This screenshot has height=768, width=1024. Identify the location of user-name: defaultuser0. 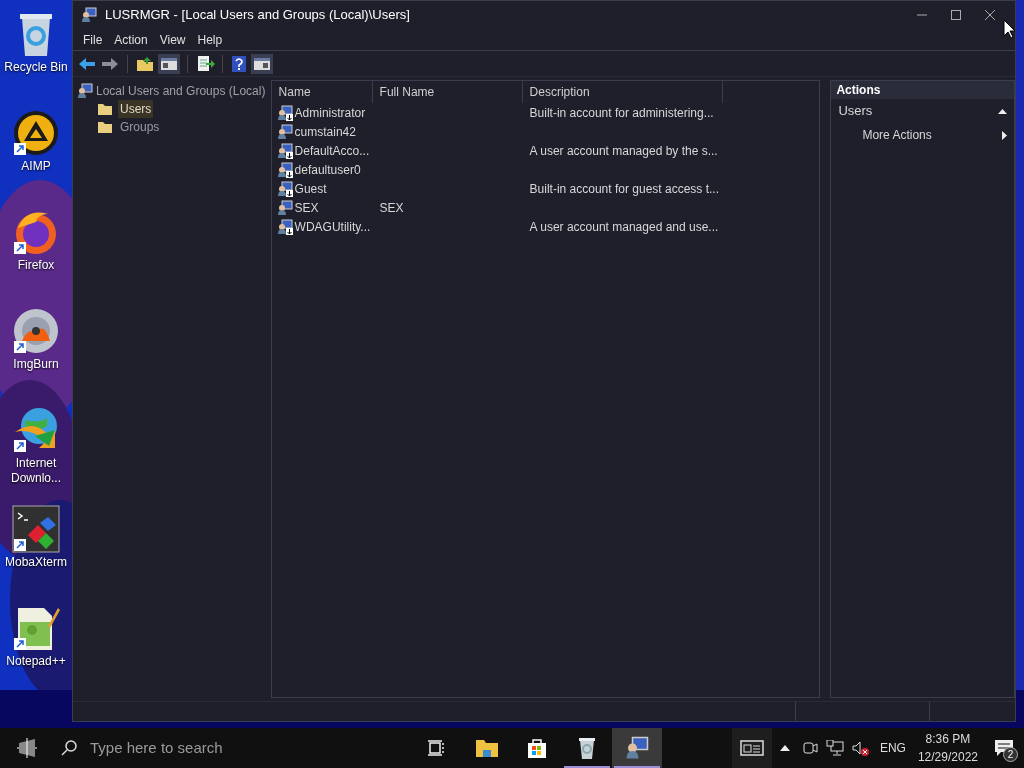
(327, 169).